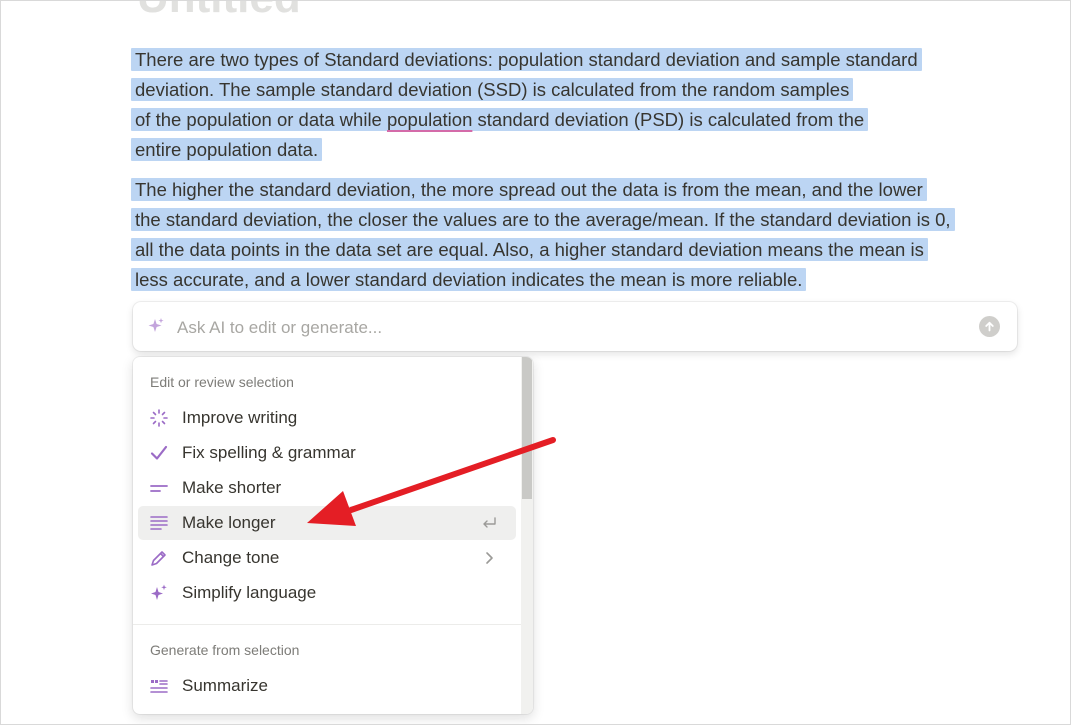 This screenshot has width=1071, height=725. I want to click on checkmark-icon, so click(159, 453).